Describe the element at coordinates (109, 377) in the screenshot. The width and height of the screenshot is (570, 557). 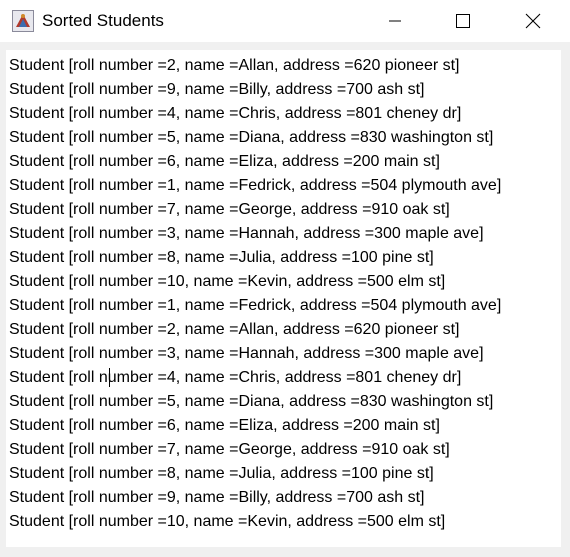
I see `text-caret` at that location.